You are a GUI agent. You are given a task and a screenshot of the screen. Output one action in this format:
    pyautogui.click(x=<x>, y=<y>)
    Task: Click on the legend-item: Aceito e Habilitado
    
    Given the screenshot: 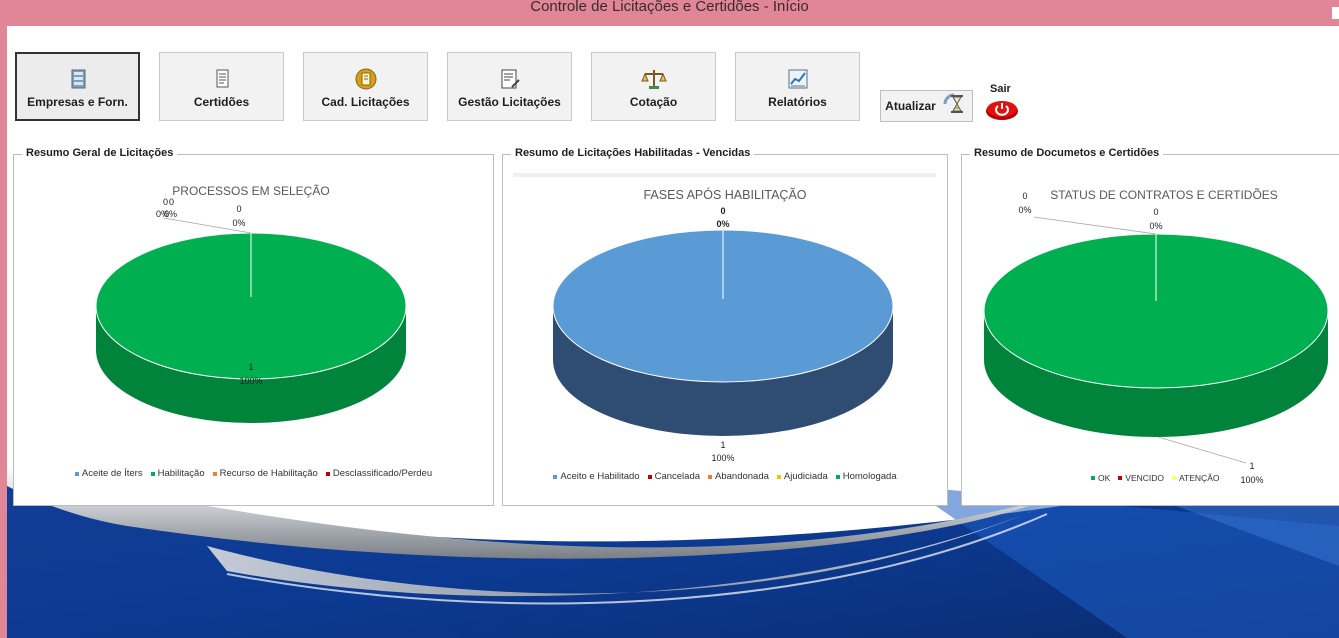 What is the action you would take?
    pyautogui.click(x=596, y=476)
    